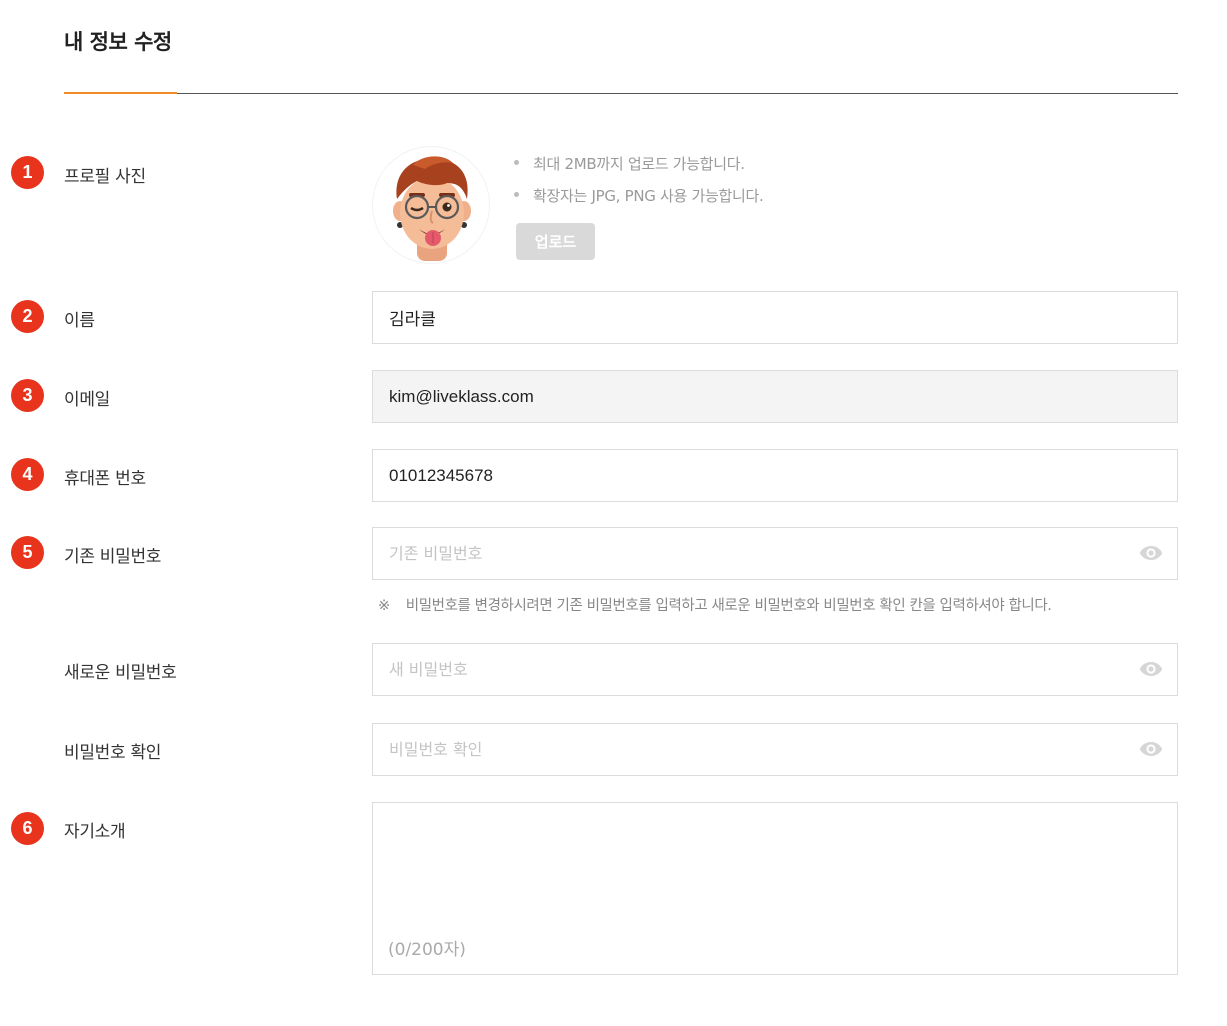  Describe the element at coordinates (775, 863) in the screenshot. I see `bio-textarea` at that location.